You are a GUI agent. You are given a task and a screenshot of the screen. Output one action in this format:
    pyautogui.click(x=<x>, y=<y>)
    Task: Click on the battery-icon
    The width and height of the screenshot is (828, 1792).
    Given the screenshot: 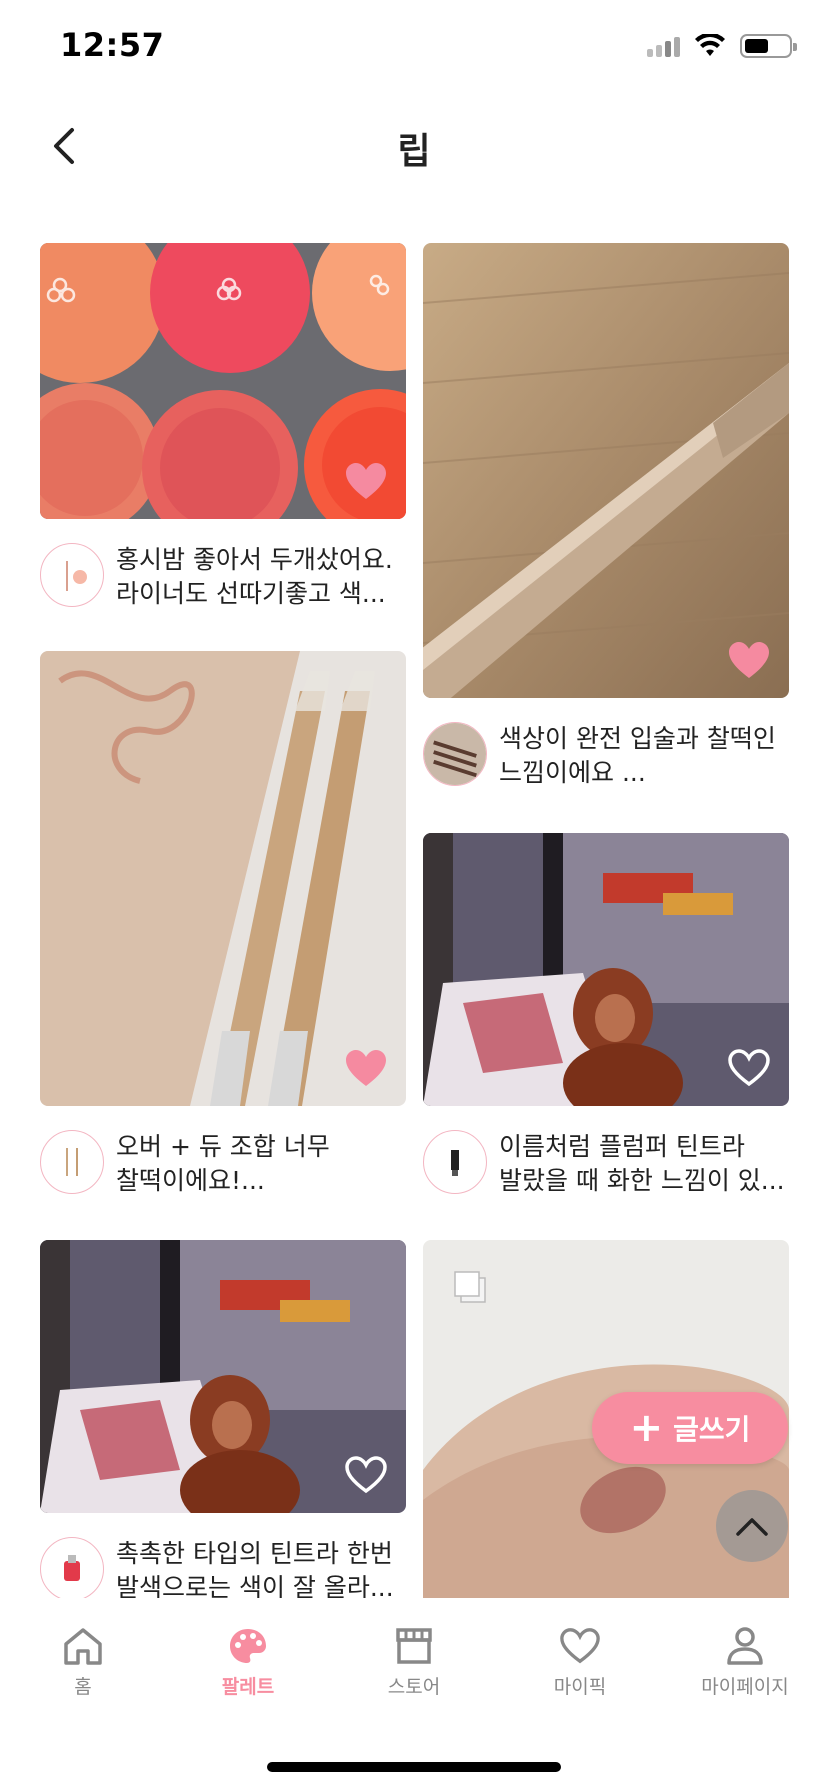 What is the action you would take?
    pyautogui.click(x=768, y=46)
    